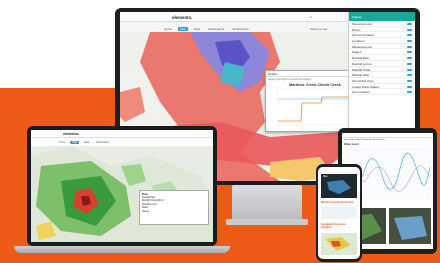 Image resolution: width=440 pixels, height=263 pixels. I want to click on layer-row: Geo-Location, so click(382, 92).